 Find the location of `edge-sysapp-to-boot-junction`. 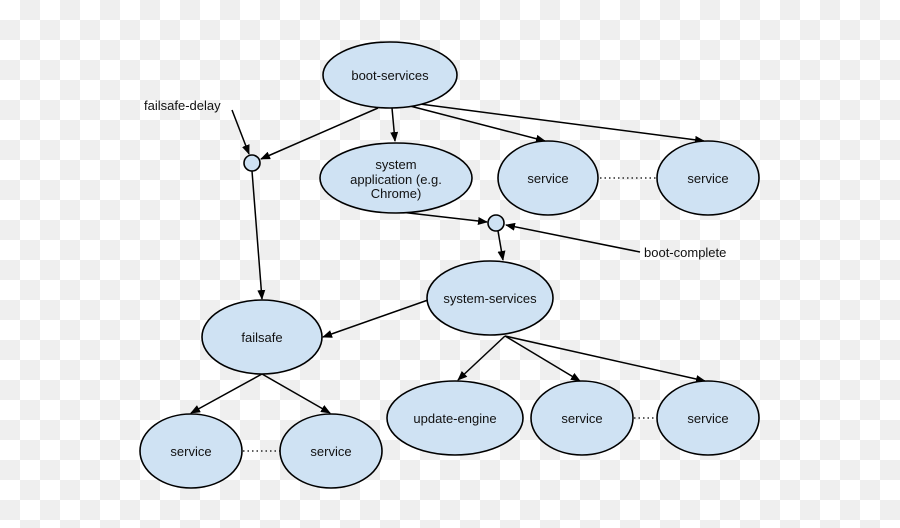

edge-sysapp-to-boot-junction is located at coordinates (443, 218).